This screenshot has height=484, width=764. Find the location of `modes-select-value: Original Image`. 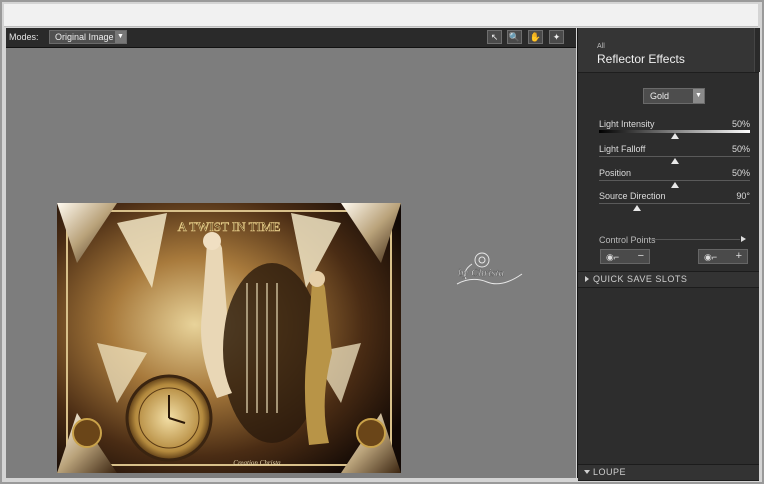

modes-select-value: Original Image is located at coordinates (84, 37).